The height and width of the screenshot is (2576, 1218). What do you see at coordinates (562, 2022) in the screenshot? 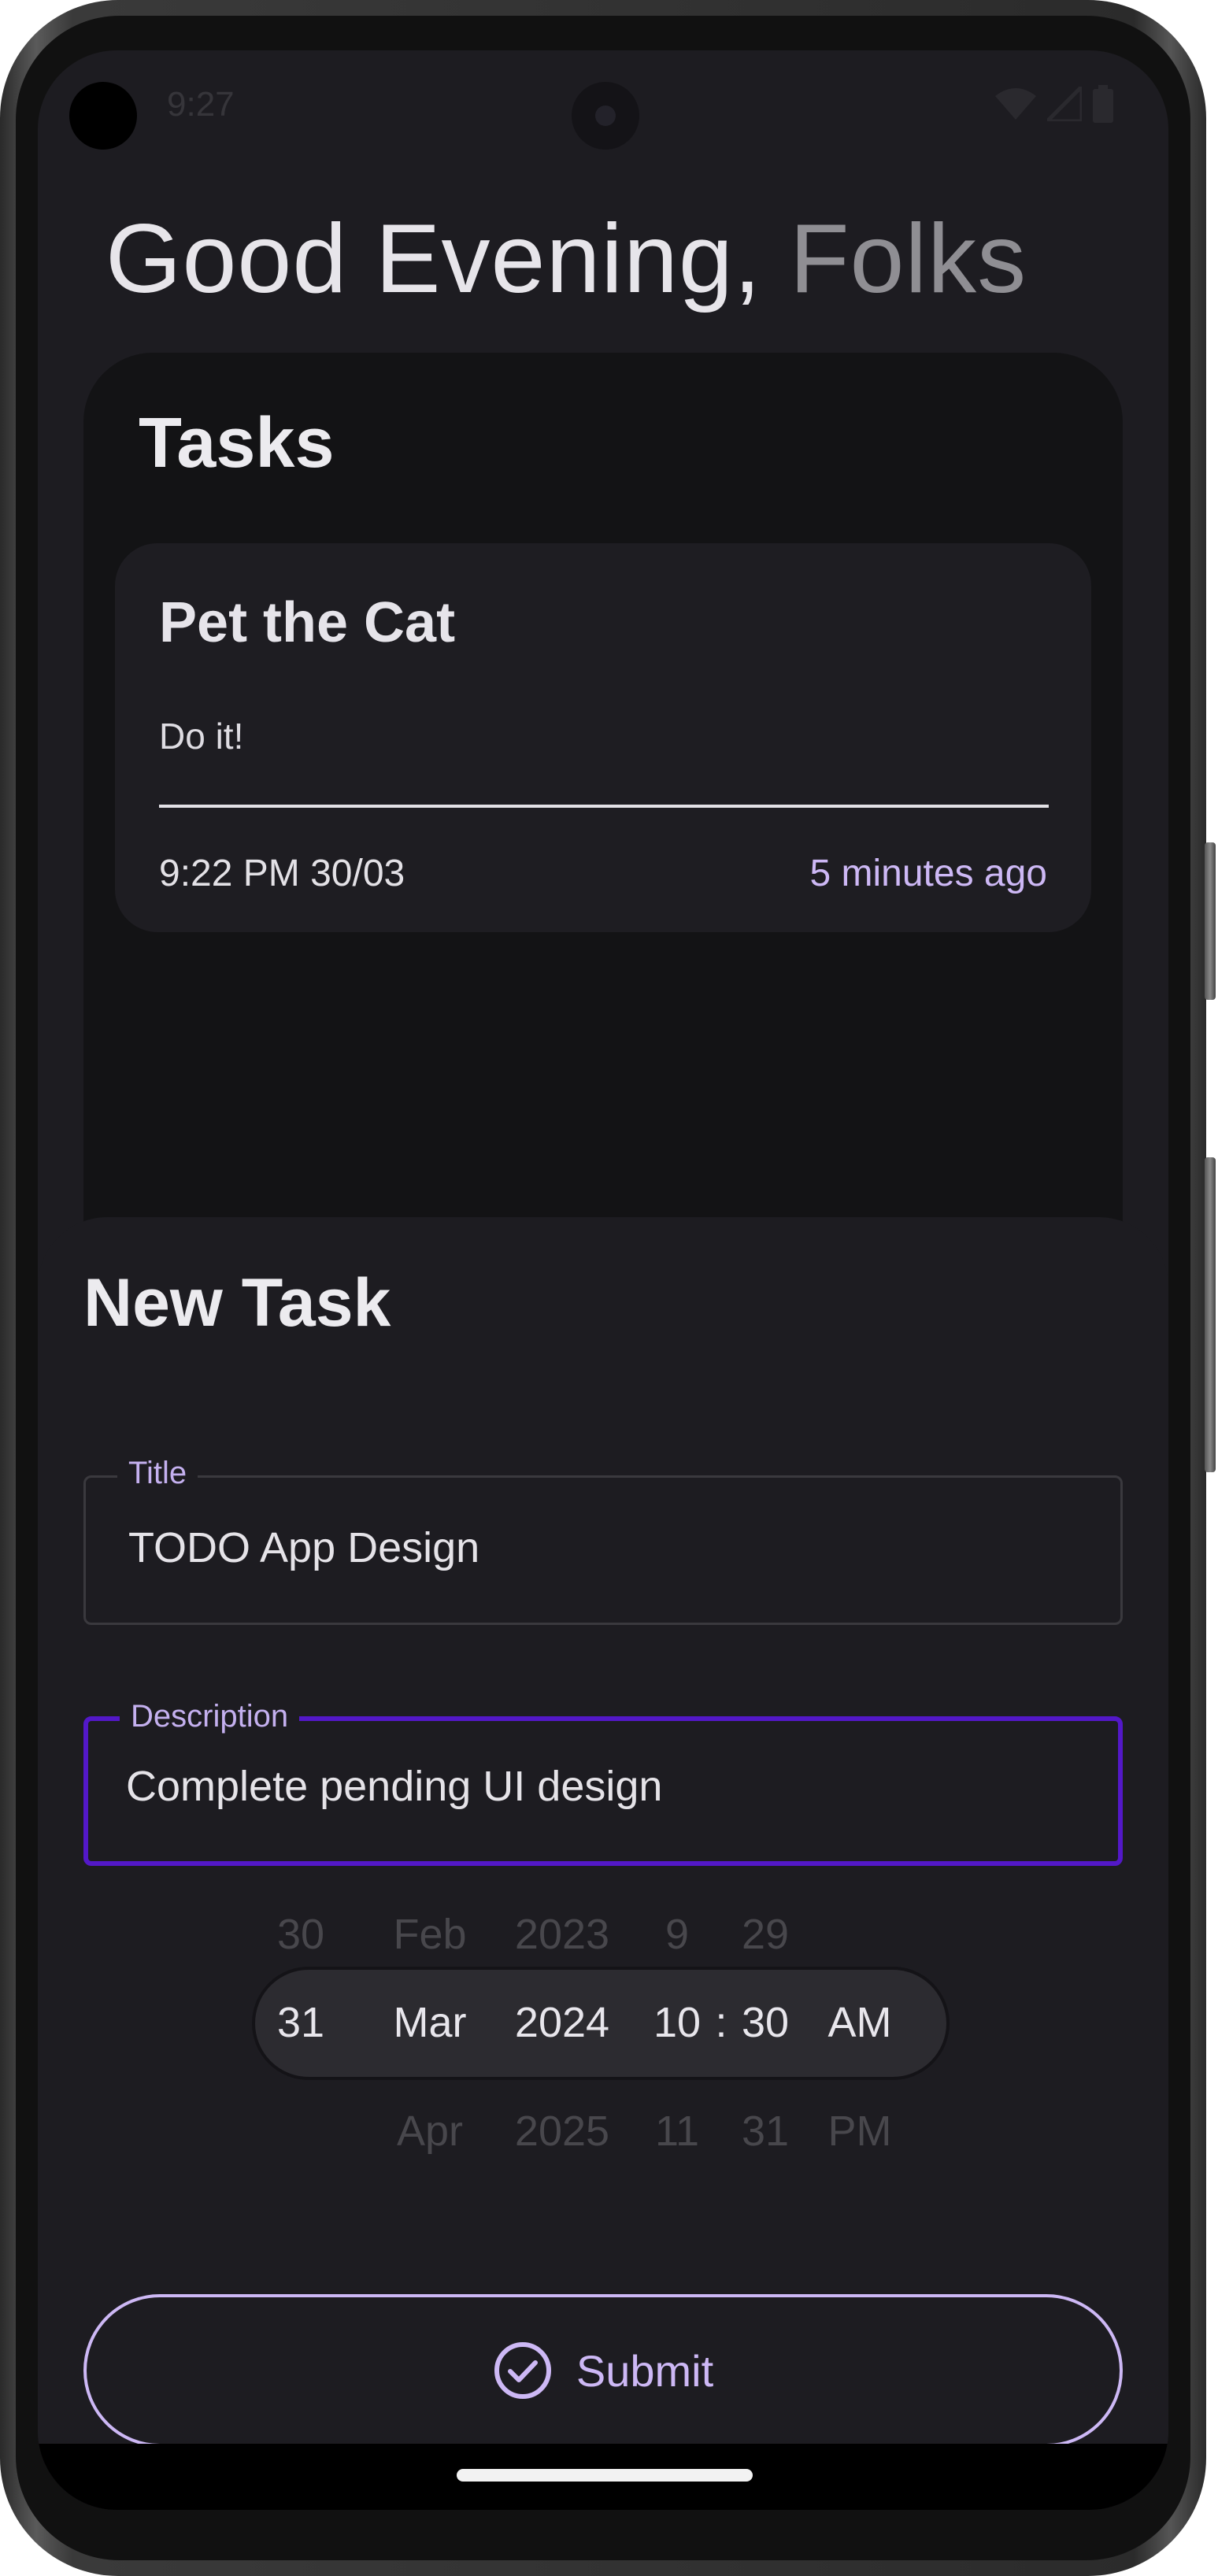
I see `picker-year-selected: 2024` at bounding box center [562, 2022].